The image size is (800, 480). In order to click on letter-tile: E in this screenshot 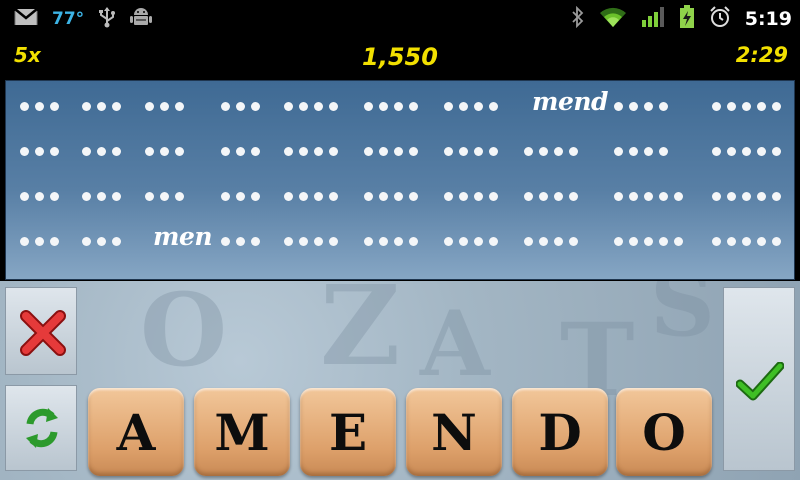, I will do `click(348, 432)`.